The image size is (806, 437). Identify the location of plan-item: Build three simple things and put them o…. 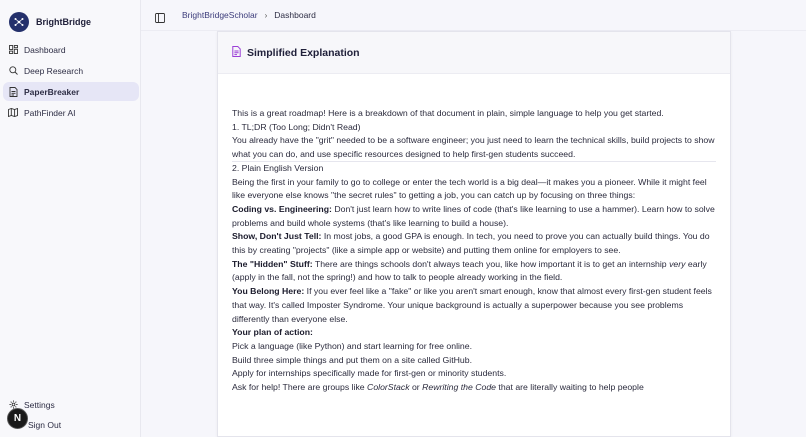
(352, 359).